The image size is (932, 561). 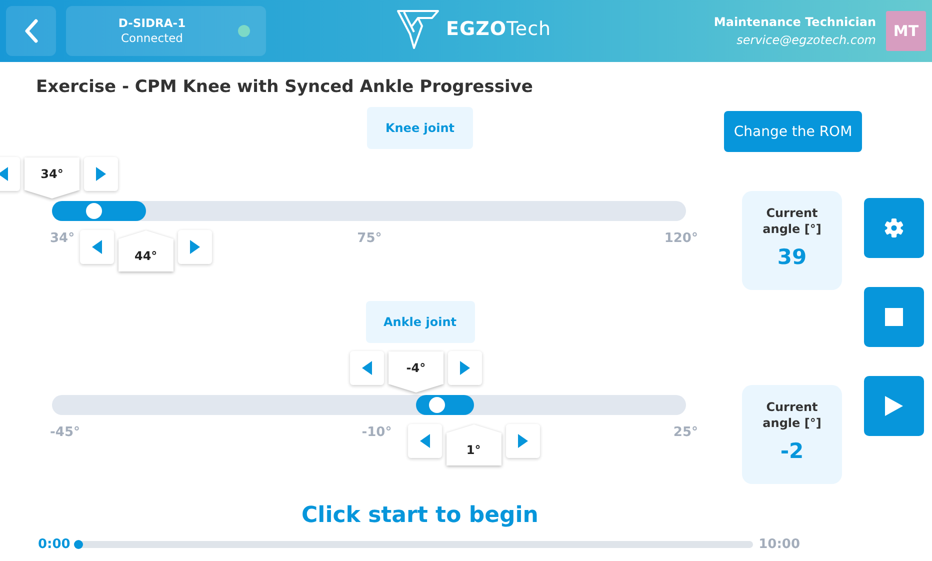 I want to click on tick-label: 34°, so click(x=62, y=239).